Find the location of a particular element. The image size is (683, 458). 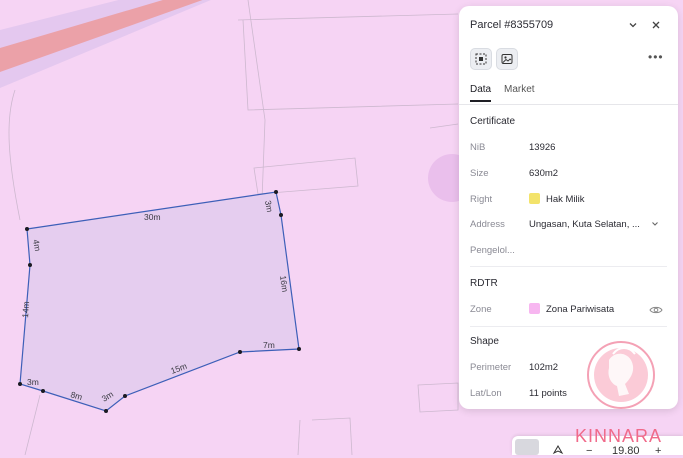

edge-label: 4m is located at coordinates (37, 245).